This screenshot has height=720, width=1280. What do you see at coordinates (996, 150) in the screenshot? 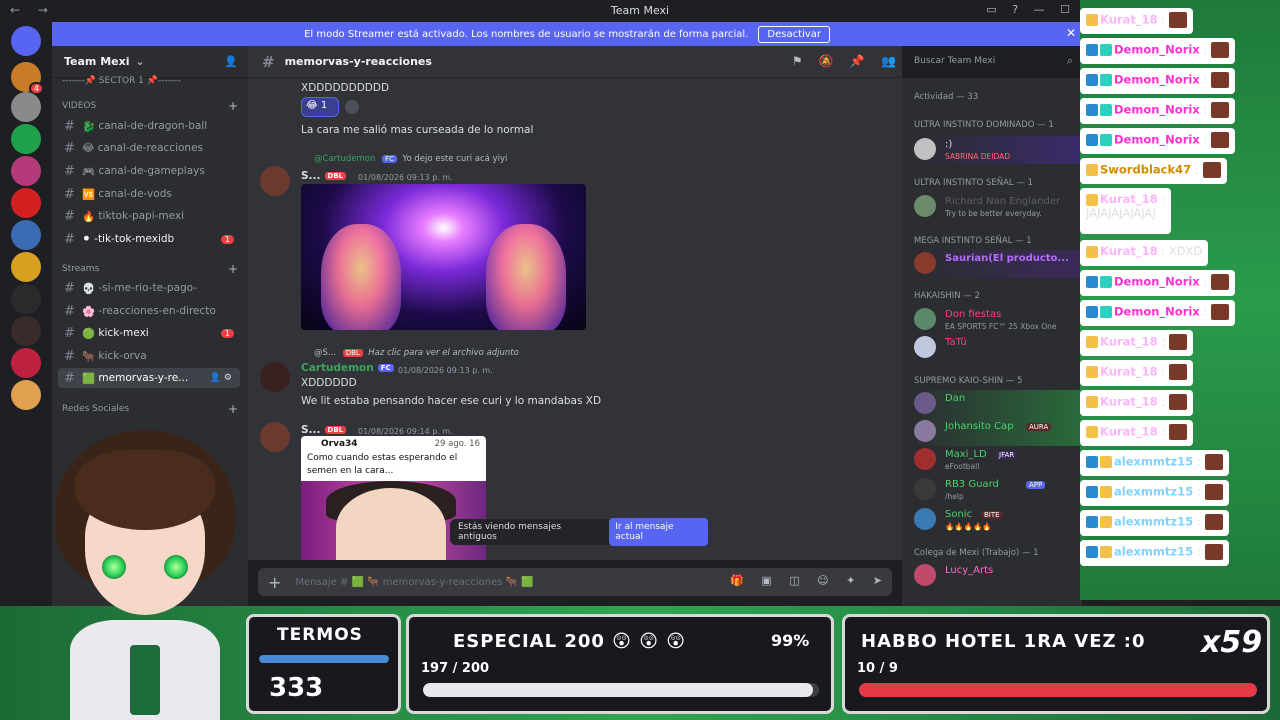
I see `member-item: :) SABRINA DEIDAD` at bounding box center [996, 150].